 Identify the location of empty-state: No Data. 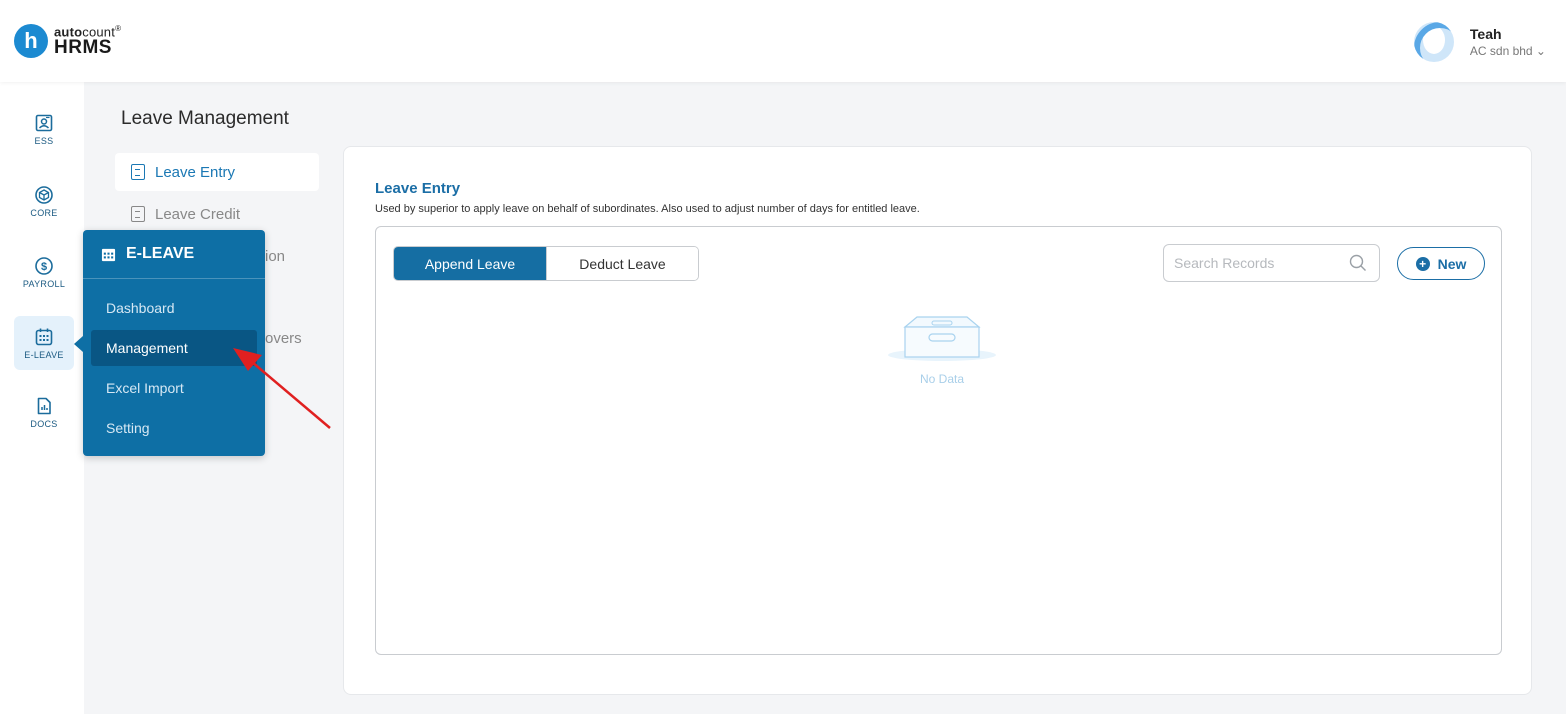
(942, 350).